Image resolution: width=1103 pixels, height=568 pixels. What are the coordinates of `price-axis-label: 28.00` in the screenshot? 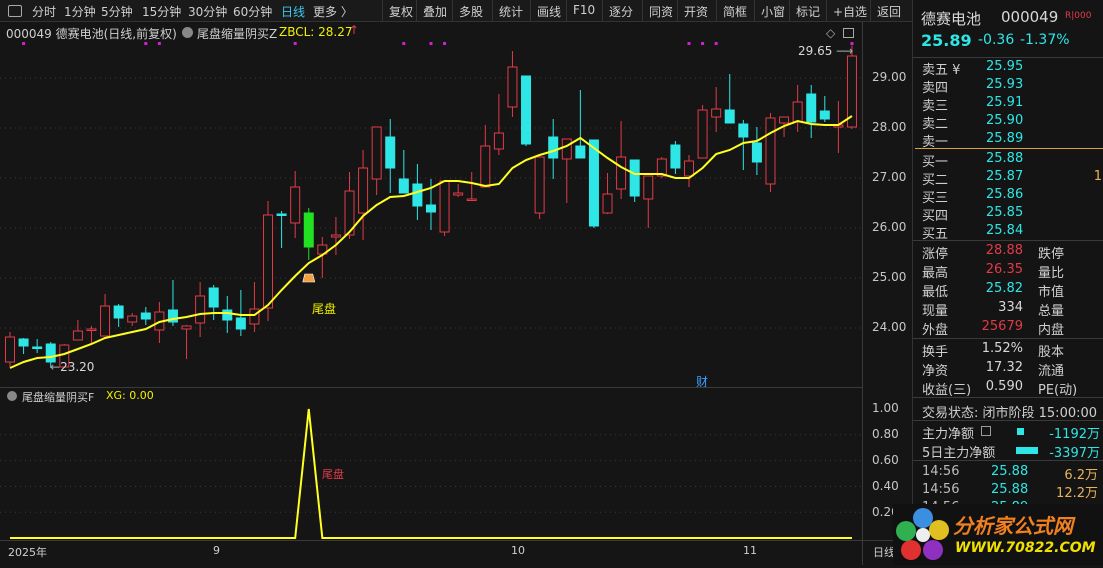 It's located at (889, 127).